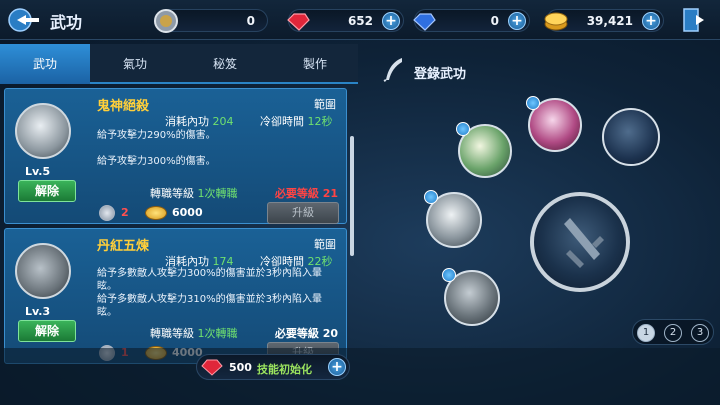 The image size is (720, 405). What do you see at coordinates (391, 21) in the screenshot?
I see `add-red-gem-button: +` at bounding box center [391, 21].